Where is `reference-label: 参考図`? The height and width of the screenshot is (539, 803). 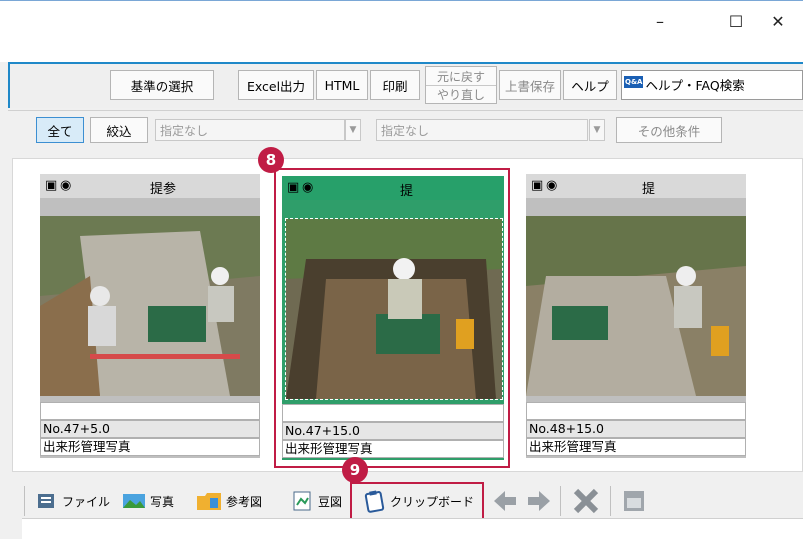
reference-label: 参考図 is located at coordinates (244, 501).